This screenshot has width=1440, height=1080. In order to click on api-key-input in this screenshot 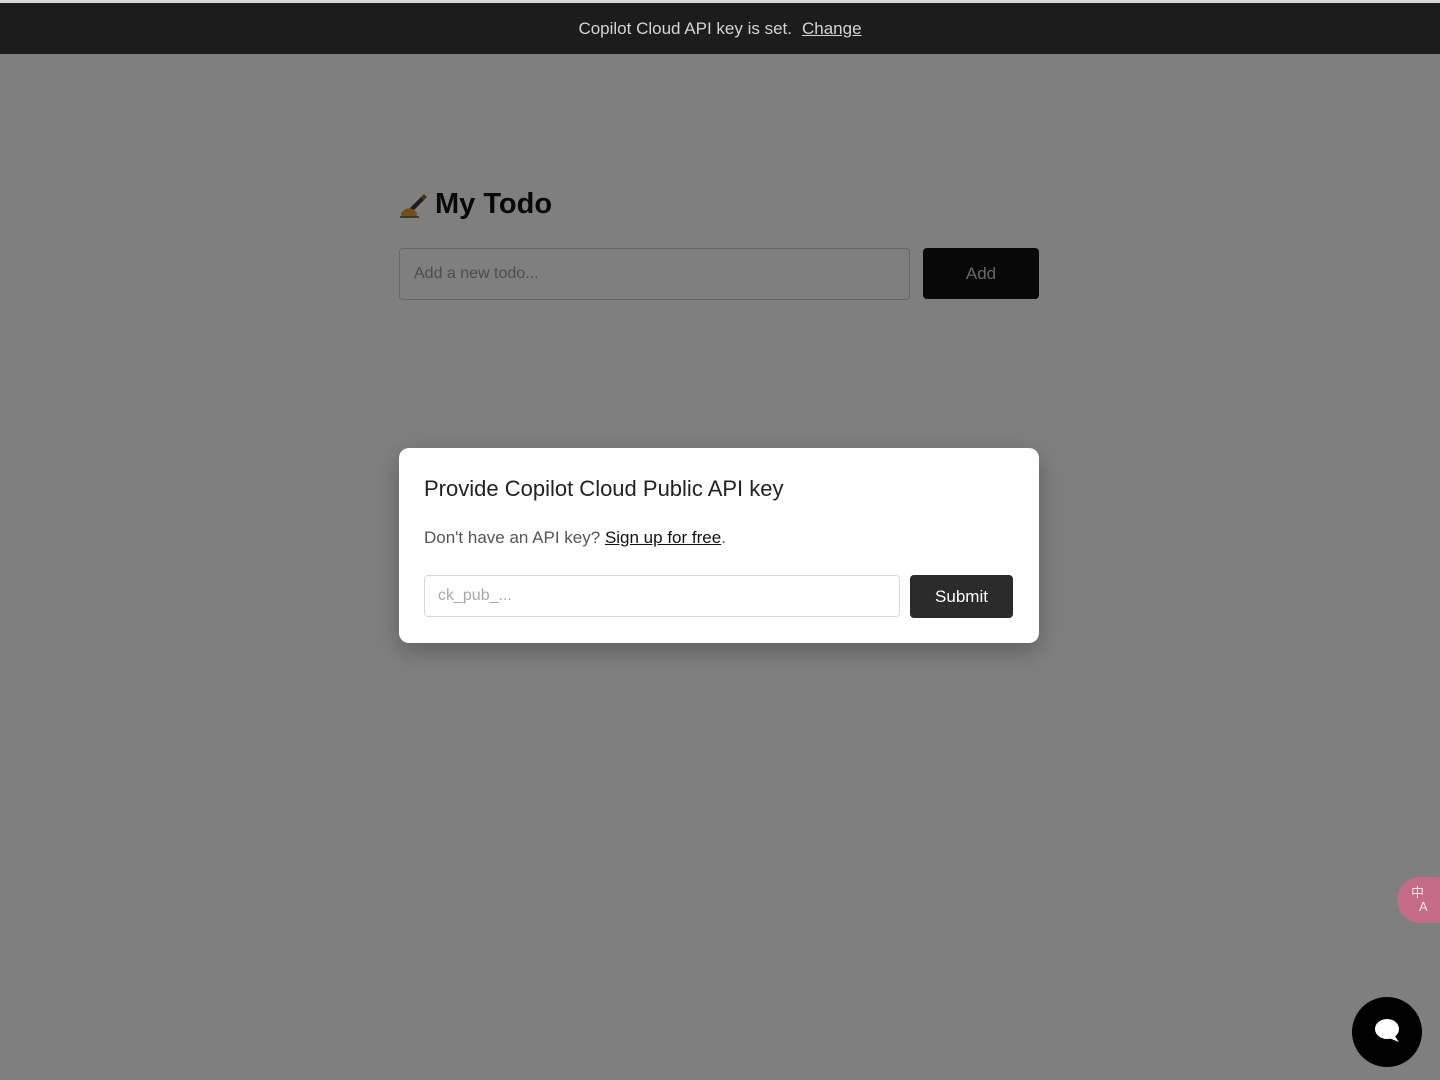, I will do `click(662, 596)`.